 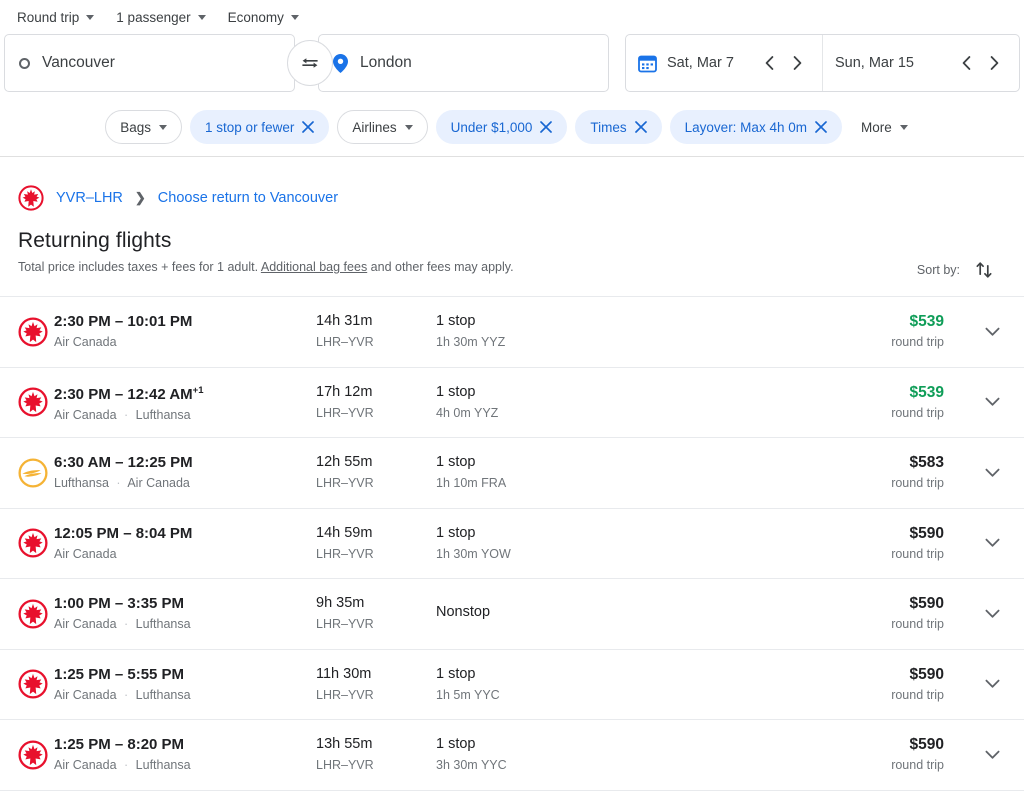 What do you see at coordinates (89, 198) in the screenshot?
I see `breadcrumb-leg-link: YVR–LHR` at bounding box center [89, 198].